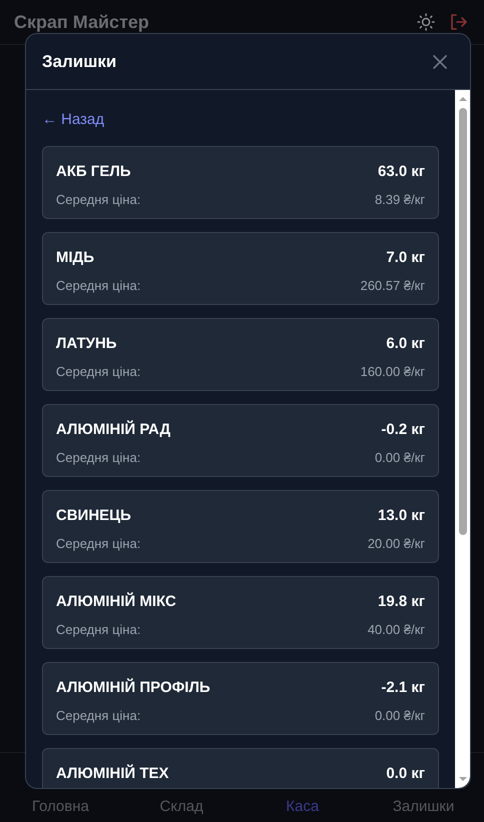 Image resolution: width=484 pixels, height=822 pixels. What do you see at coordinates (405, 344) in the screenshot?
I see `quantity: 6.0 кг` at bounding box center [405, 344].